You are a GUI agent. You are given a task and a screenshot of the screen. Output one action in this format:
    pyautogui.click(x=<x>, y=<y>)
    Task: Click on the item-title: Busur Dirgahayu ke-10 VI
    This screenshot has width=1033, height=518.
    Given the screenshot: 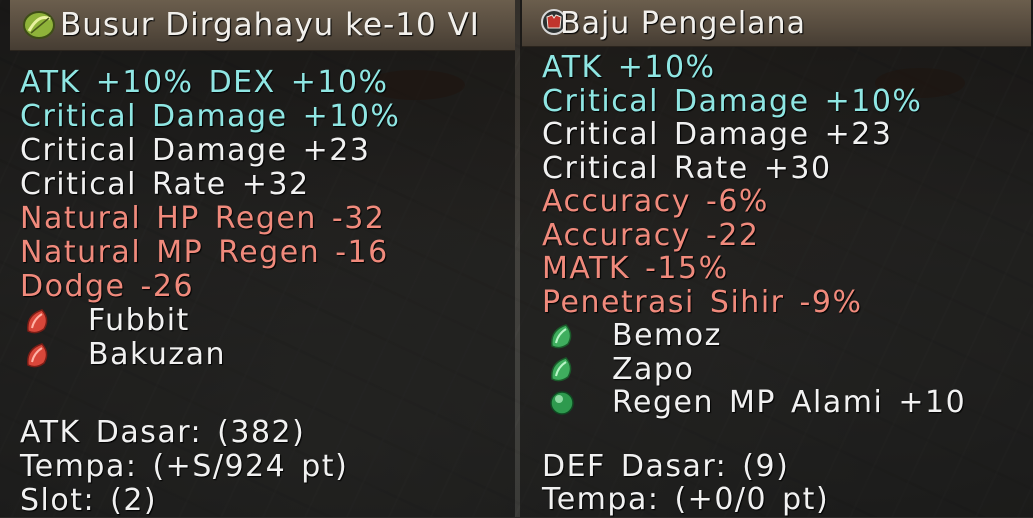 What is the action you would take?
    pyautogui.click(x=270, y=25)
    